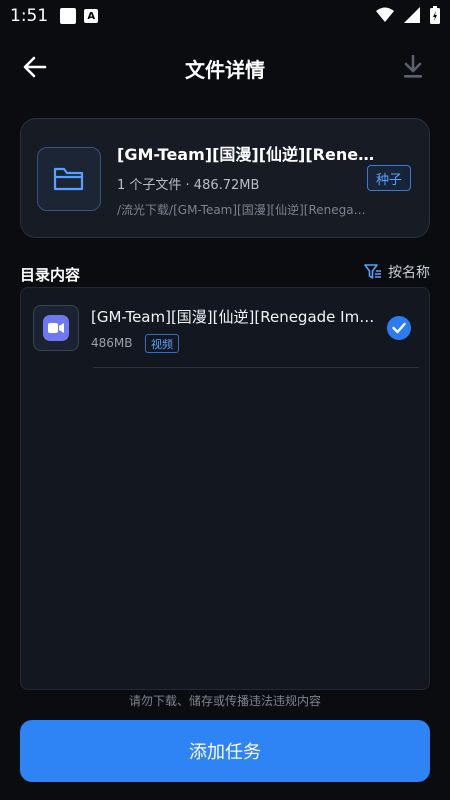  I want to click on signal-icon, so click(412, 15).